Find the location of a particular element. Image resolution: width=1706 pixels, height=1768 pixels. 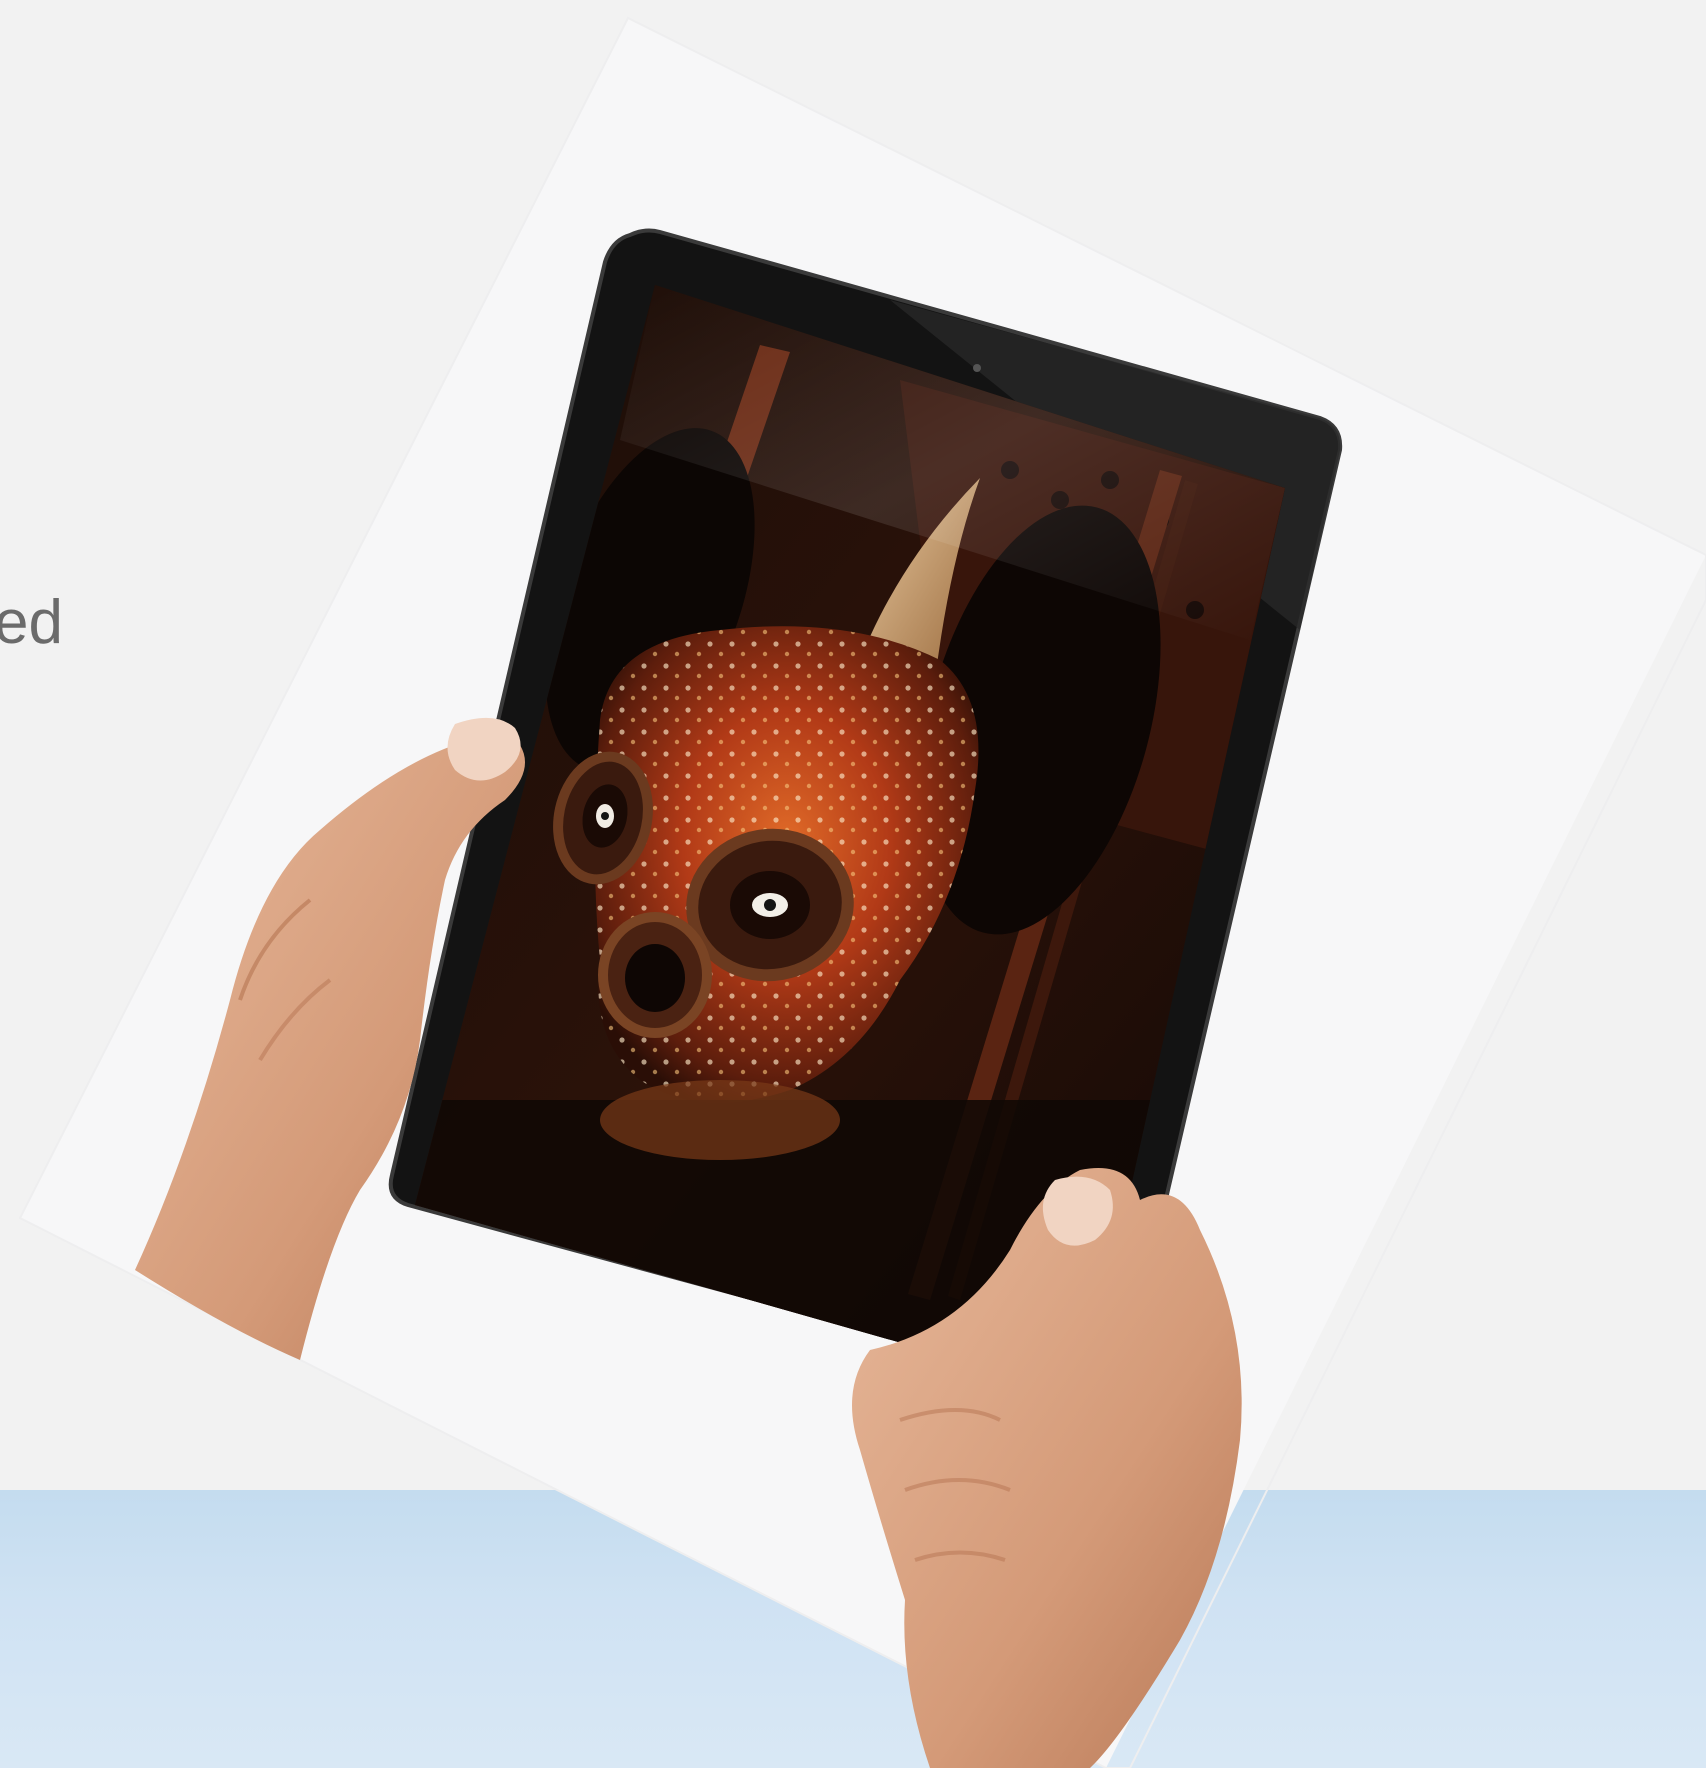

mask-mouth is located at coordinates (655, 975).